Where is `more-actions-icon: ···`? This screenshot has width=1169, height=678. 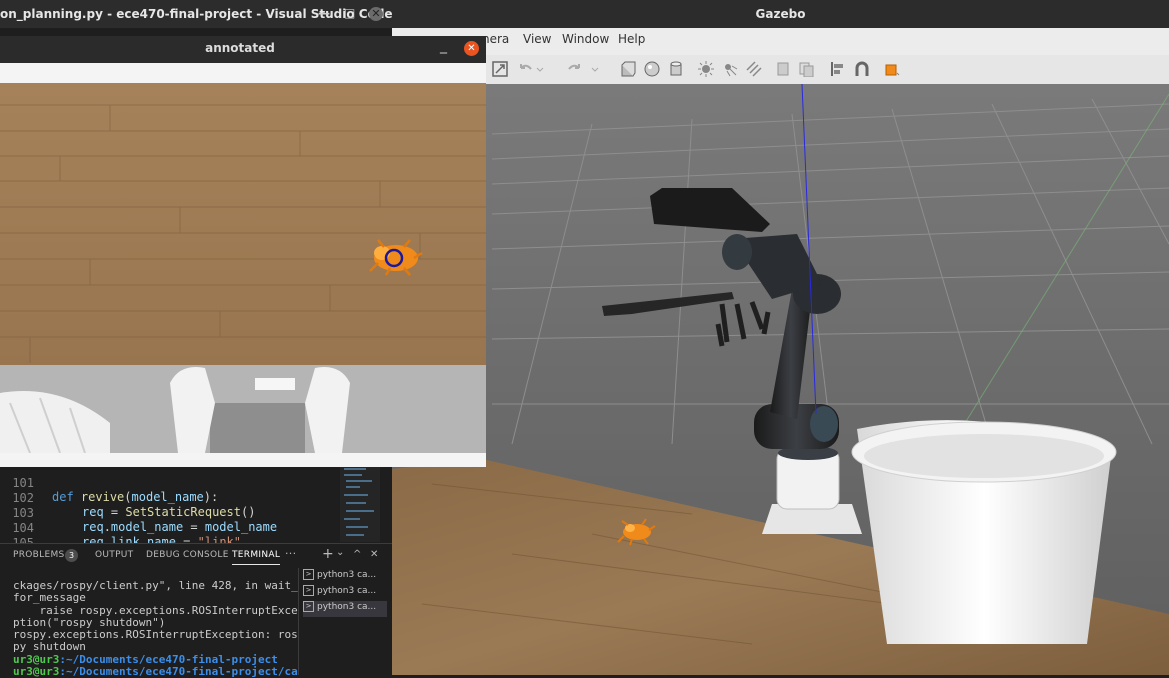
more-actions-icon: ··· is located at coordinates (290, 553).